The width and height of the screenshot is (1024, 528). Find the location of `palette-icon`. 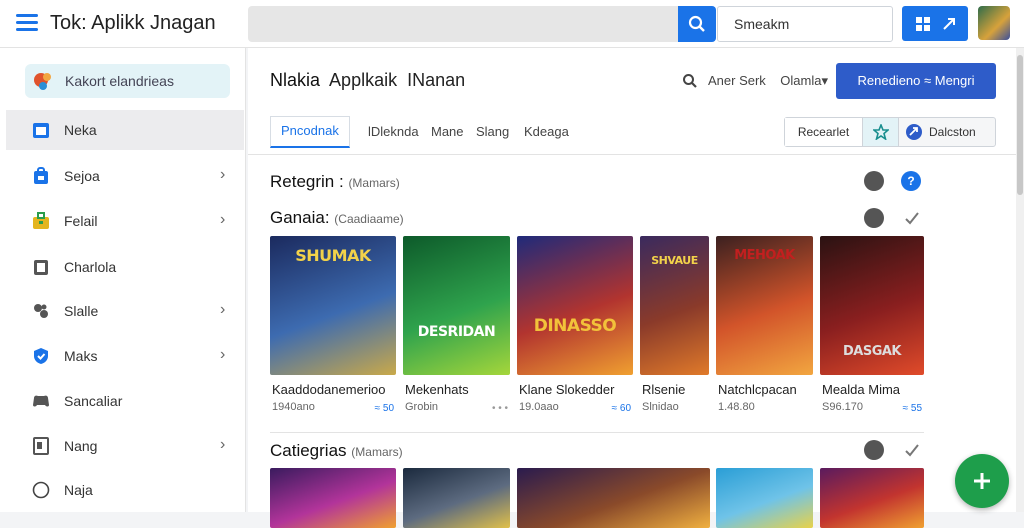

palette-icon is located at coordinates (42, 81).